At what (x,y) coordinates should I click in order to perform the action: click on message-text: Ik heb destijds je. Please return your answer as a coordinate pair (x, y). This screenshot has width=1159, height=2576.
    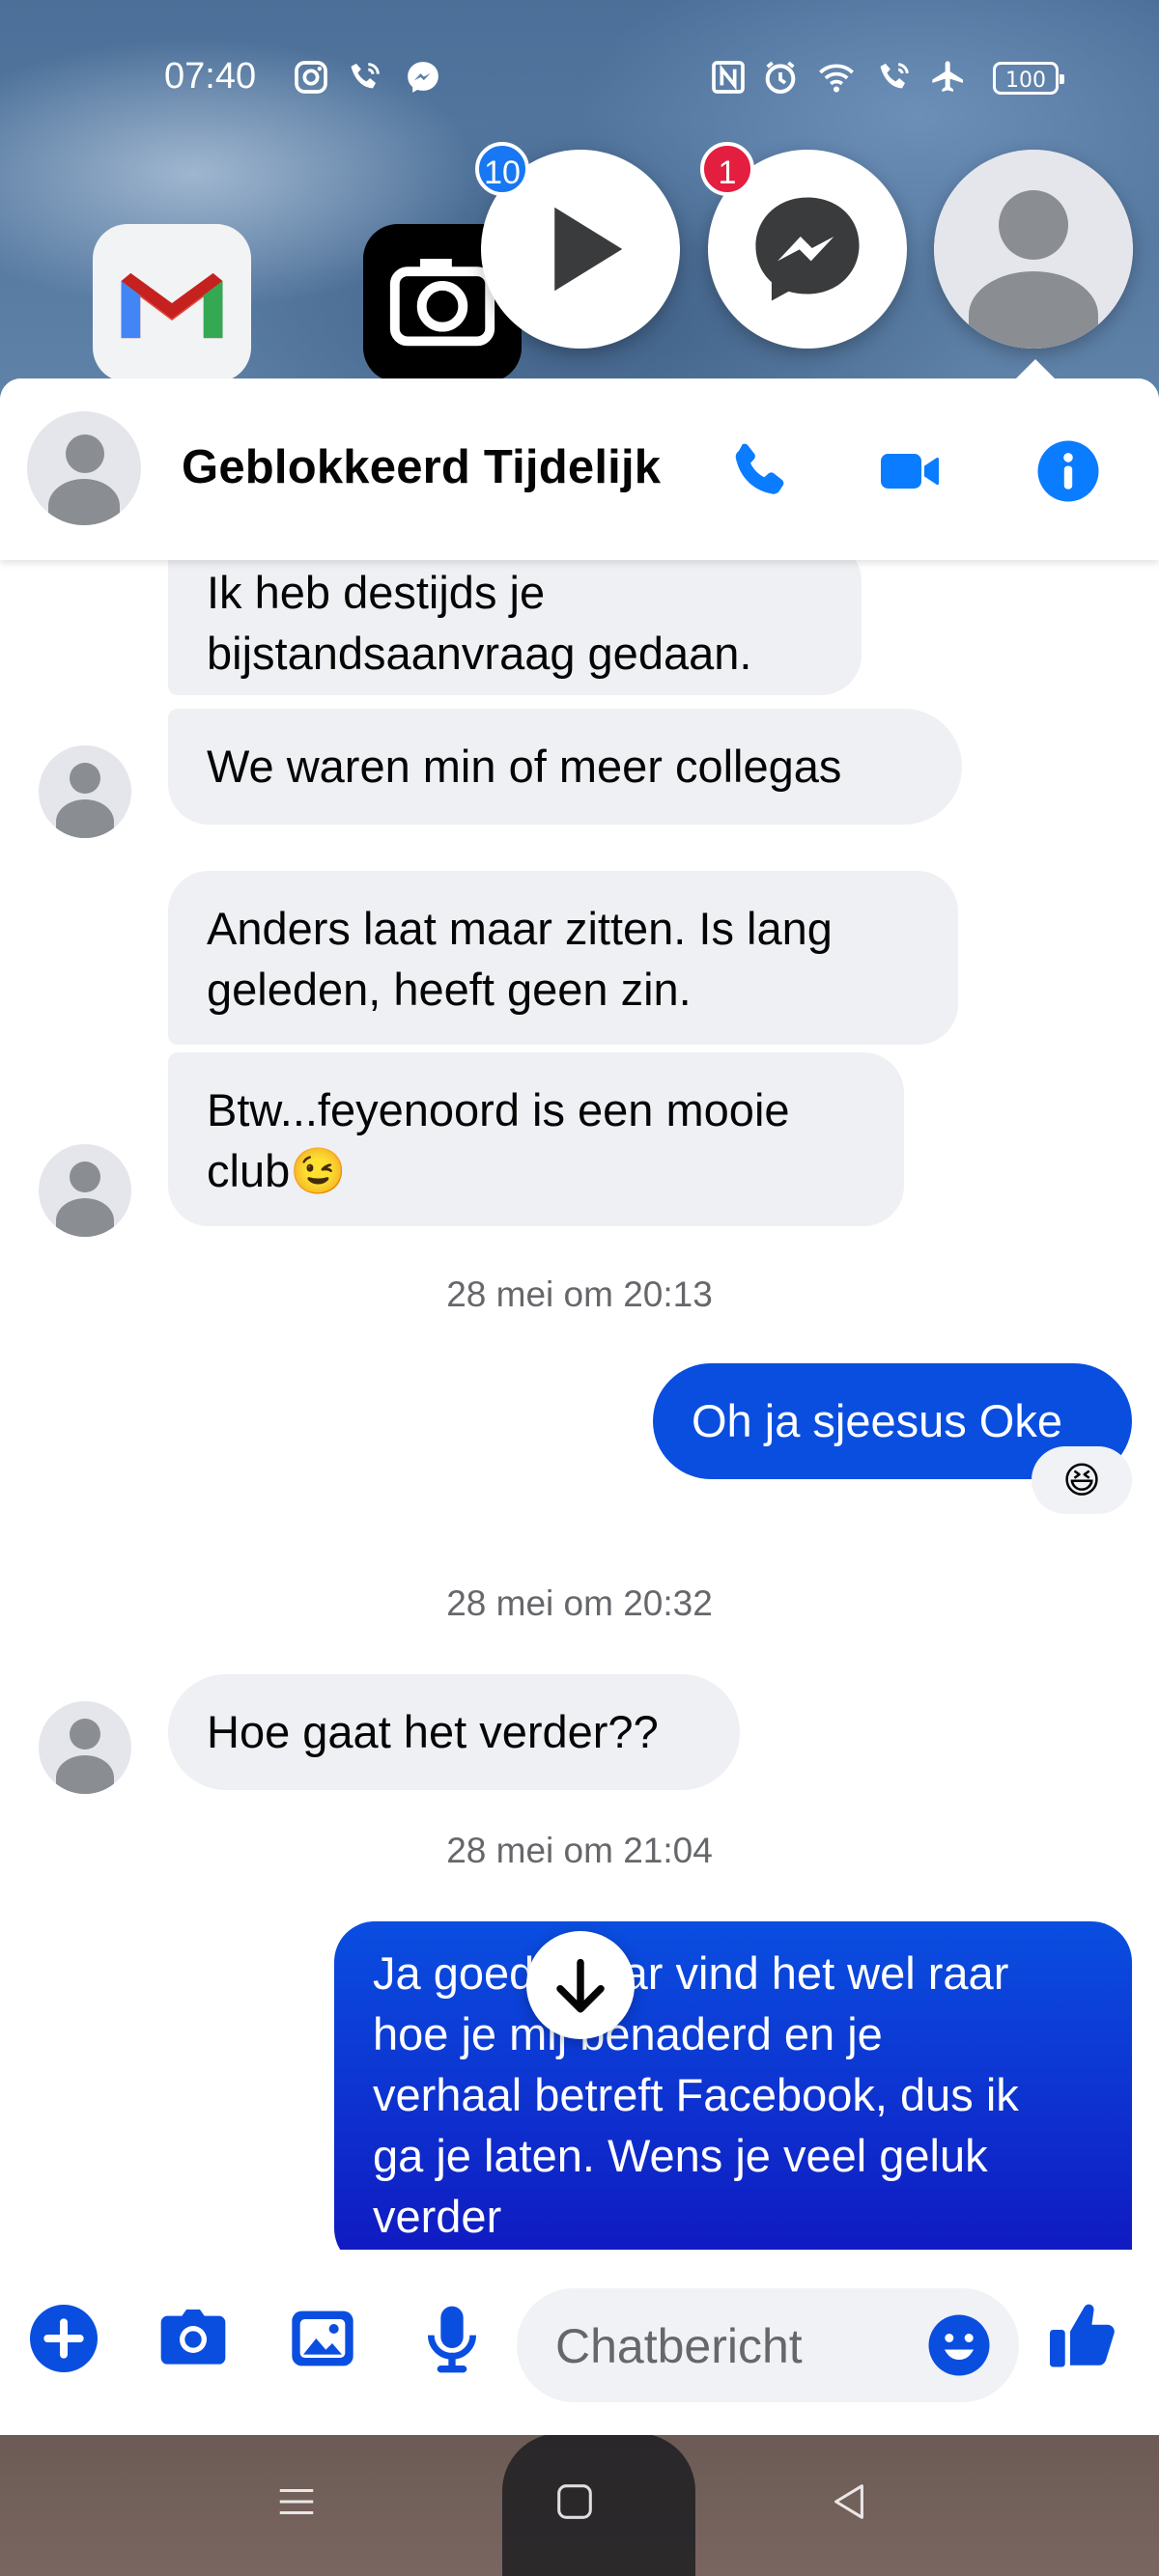
    Looking at the image, I should click on (376, 593).